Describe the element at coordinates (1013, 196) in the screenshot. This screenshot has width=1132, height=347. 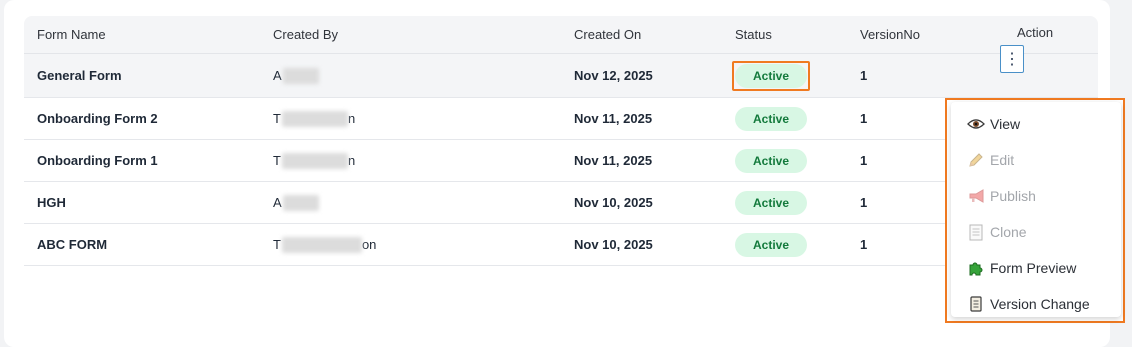
I see `menu-item-label: Publish` at that location.